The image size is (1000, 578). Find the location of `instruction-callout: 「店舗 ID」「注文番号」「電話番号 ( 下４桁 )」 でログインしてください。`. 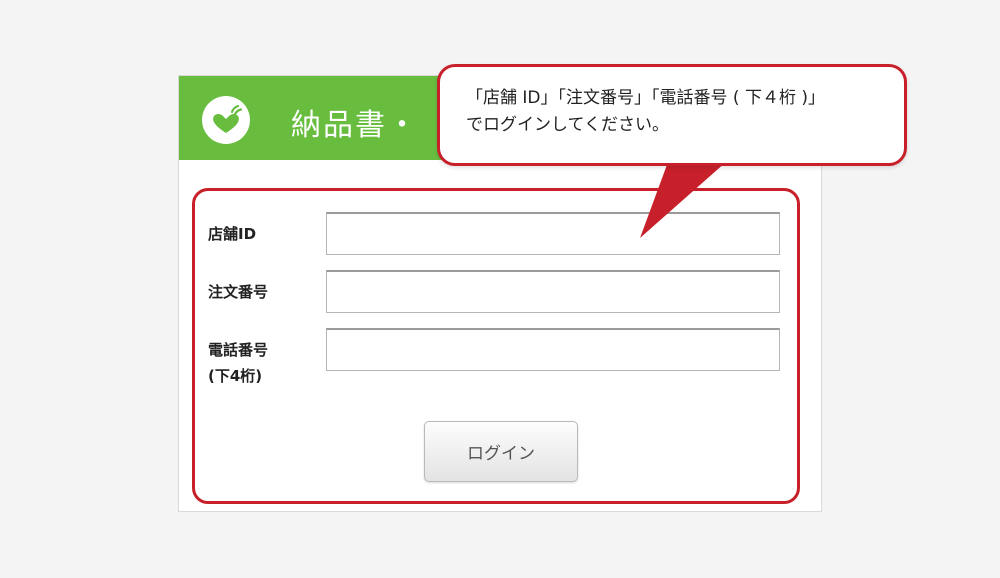

instruction-callout: 「店舗 ID」「注文番号」「電話番号 ( 下４桁 )」 でログインしてください。 is located at coordinates (672, 115).